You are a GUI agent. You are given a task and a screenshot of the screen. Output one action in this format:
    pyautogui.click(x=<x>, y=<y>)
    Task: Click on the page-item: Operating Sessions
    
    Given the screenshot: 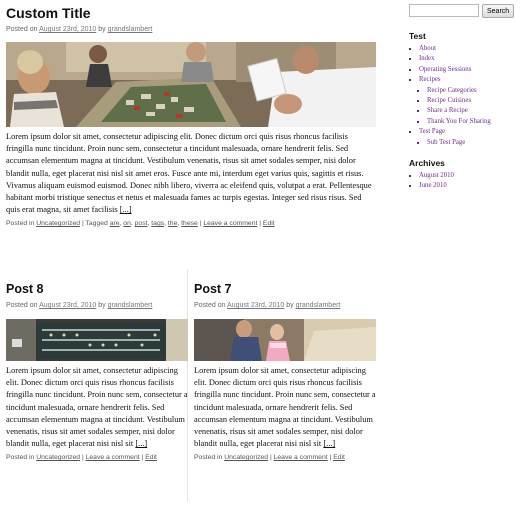 What is the action you would take?
    pyautogui.click(x=473, y=70)
    